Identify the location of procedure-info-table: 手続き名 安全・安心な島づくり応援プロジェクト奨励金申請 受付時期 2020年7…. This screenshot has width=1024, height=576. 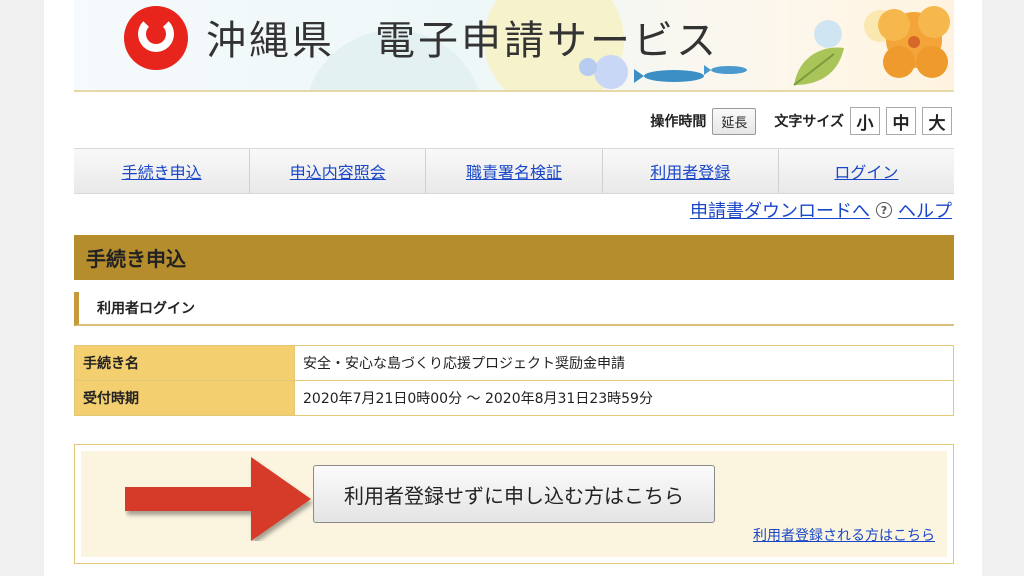
(514, 380).